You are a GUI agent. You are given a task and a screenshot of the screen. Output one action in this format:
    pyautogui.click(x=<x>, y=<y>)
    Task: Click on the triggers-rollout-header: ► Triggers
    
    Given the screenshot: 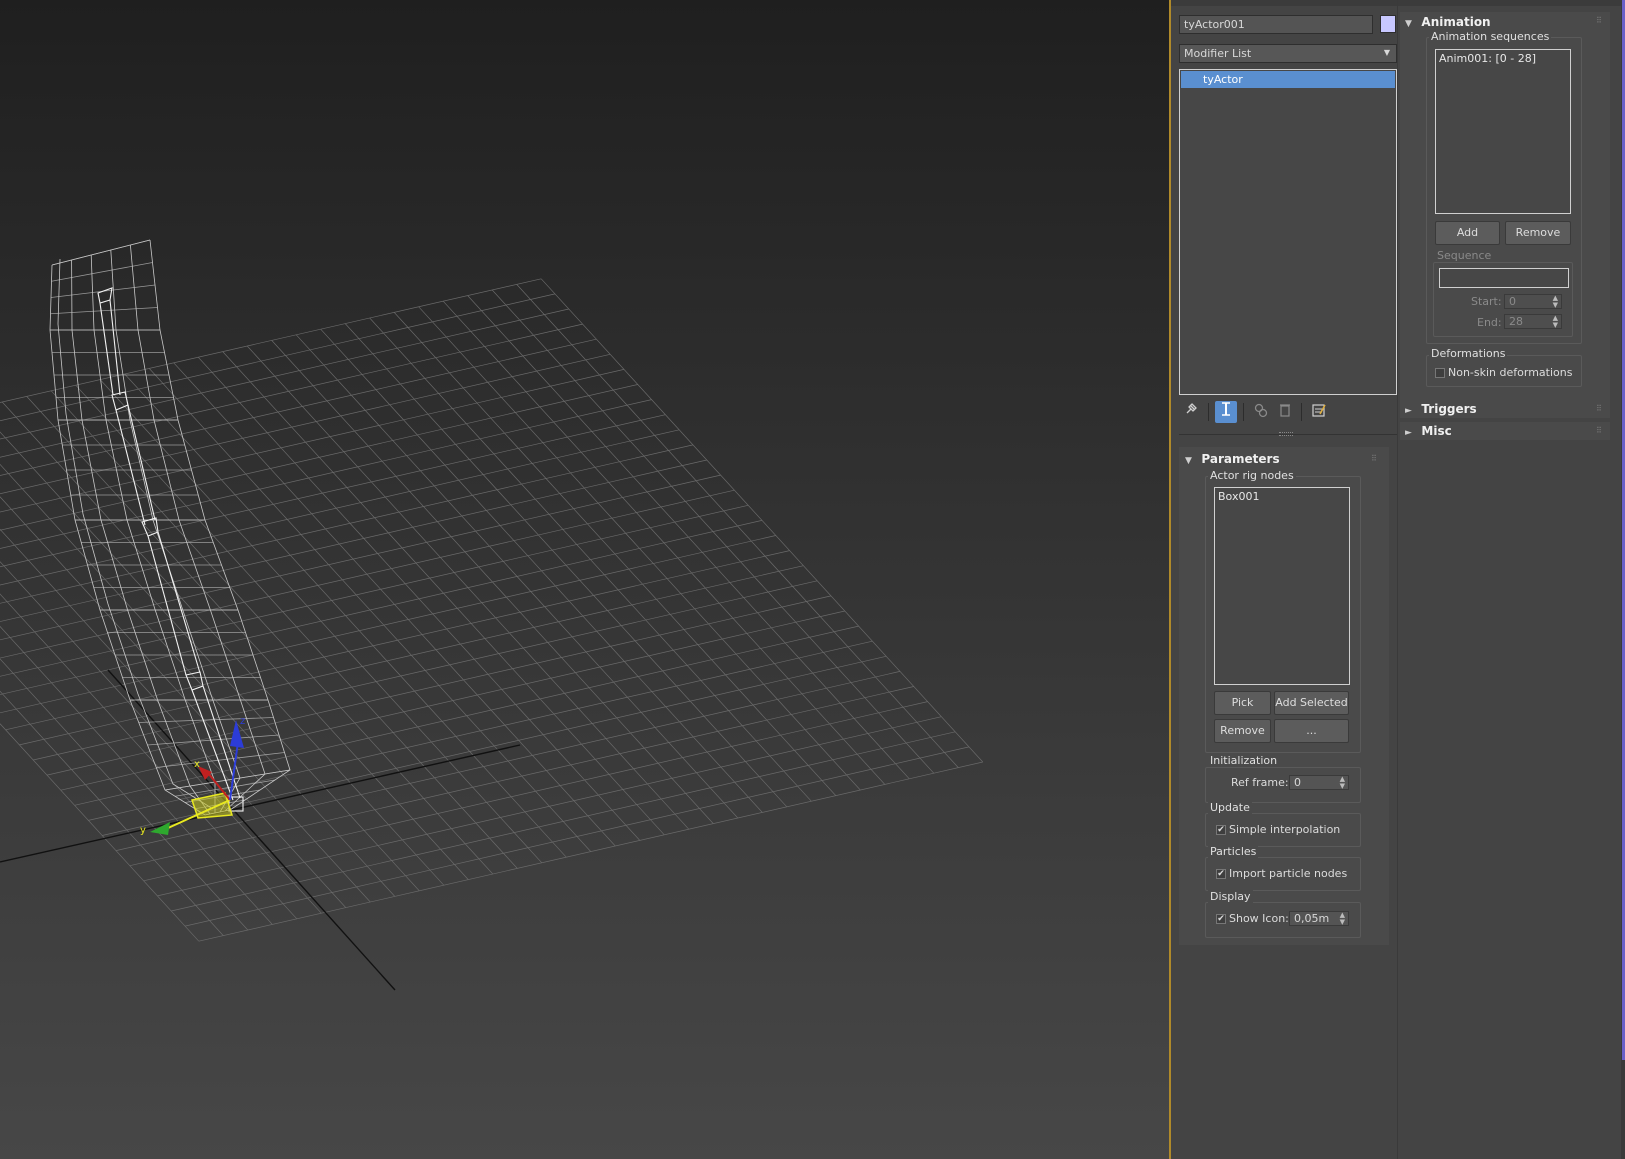 What is the action you would take?
    pyautogui.click(x=1441, y=409)
    